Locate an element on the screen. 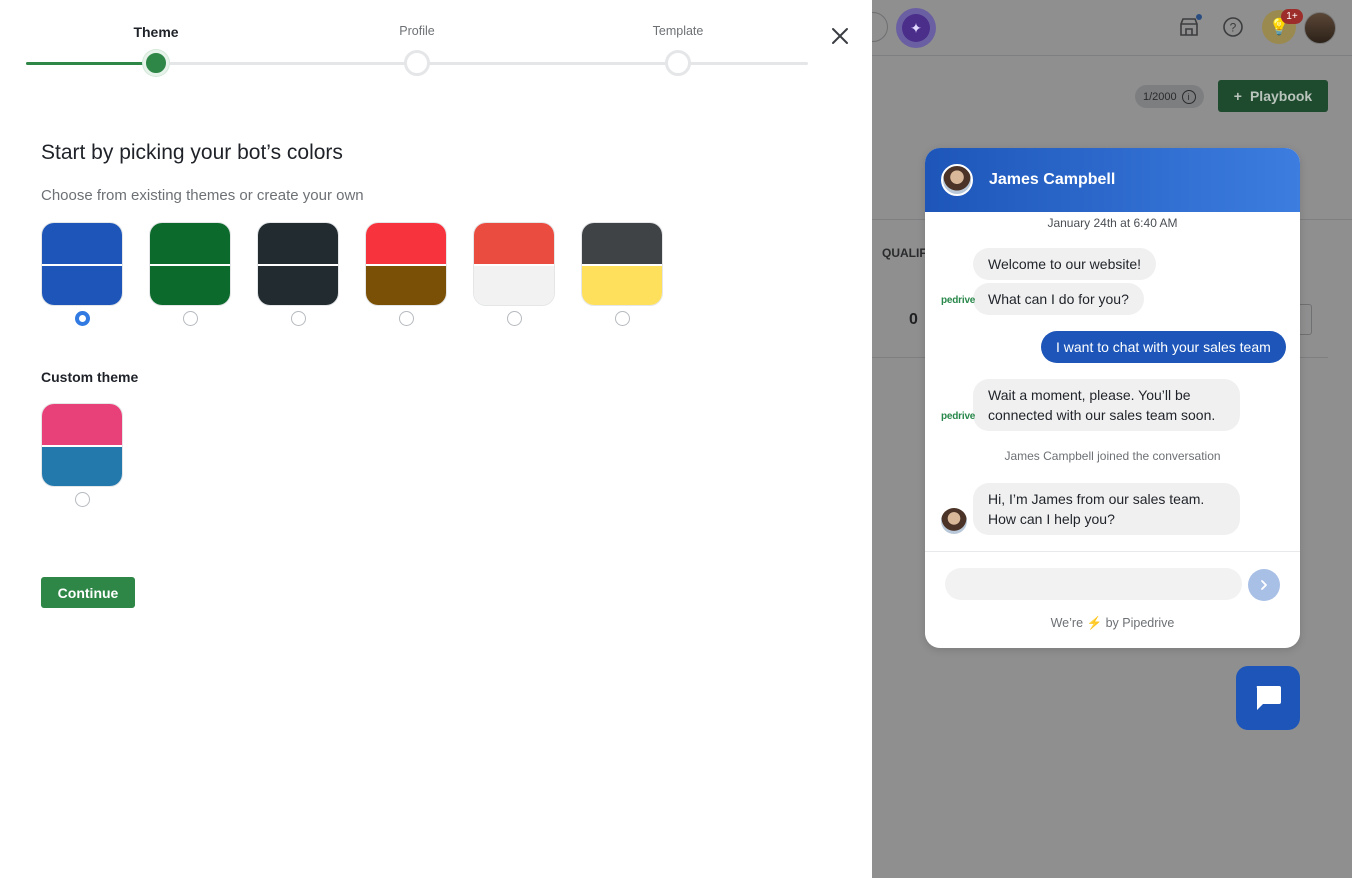 Image resolution: width=1352 pixels, height=878 pixels. chat-launcher-button is located at coordinates (1268, 698).